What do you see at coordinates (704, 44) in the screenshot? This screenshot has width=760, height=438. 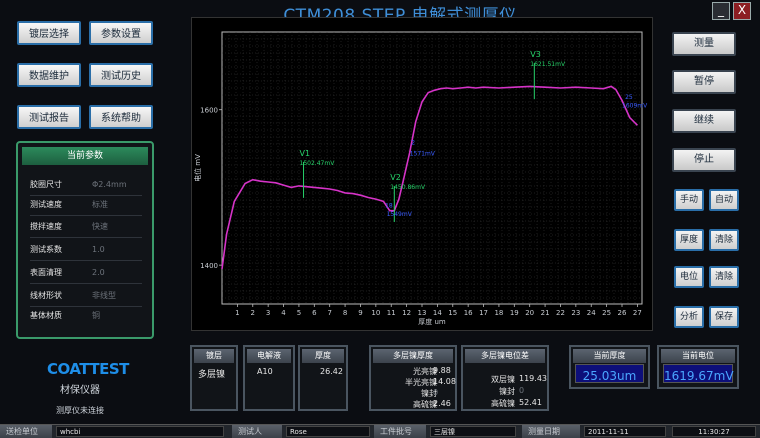 I see `measure-button: 测量` at bounding box center [704, 44].